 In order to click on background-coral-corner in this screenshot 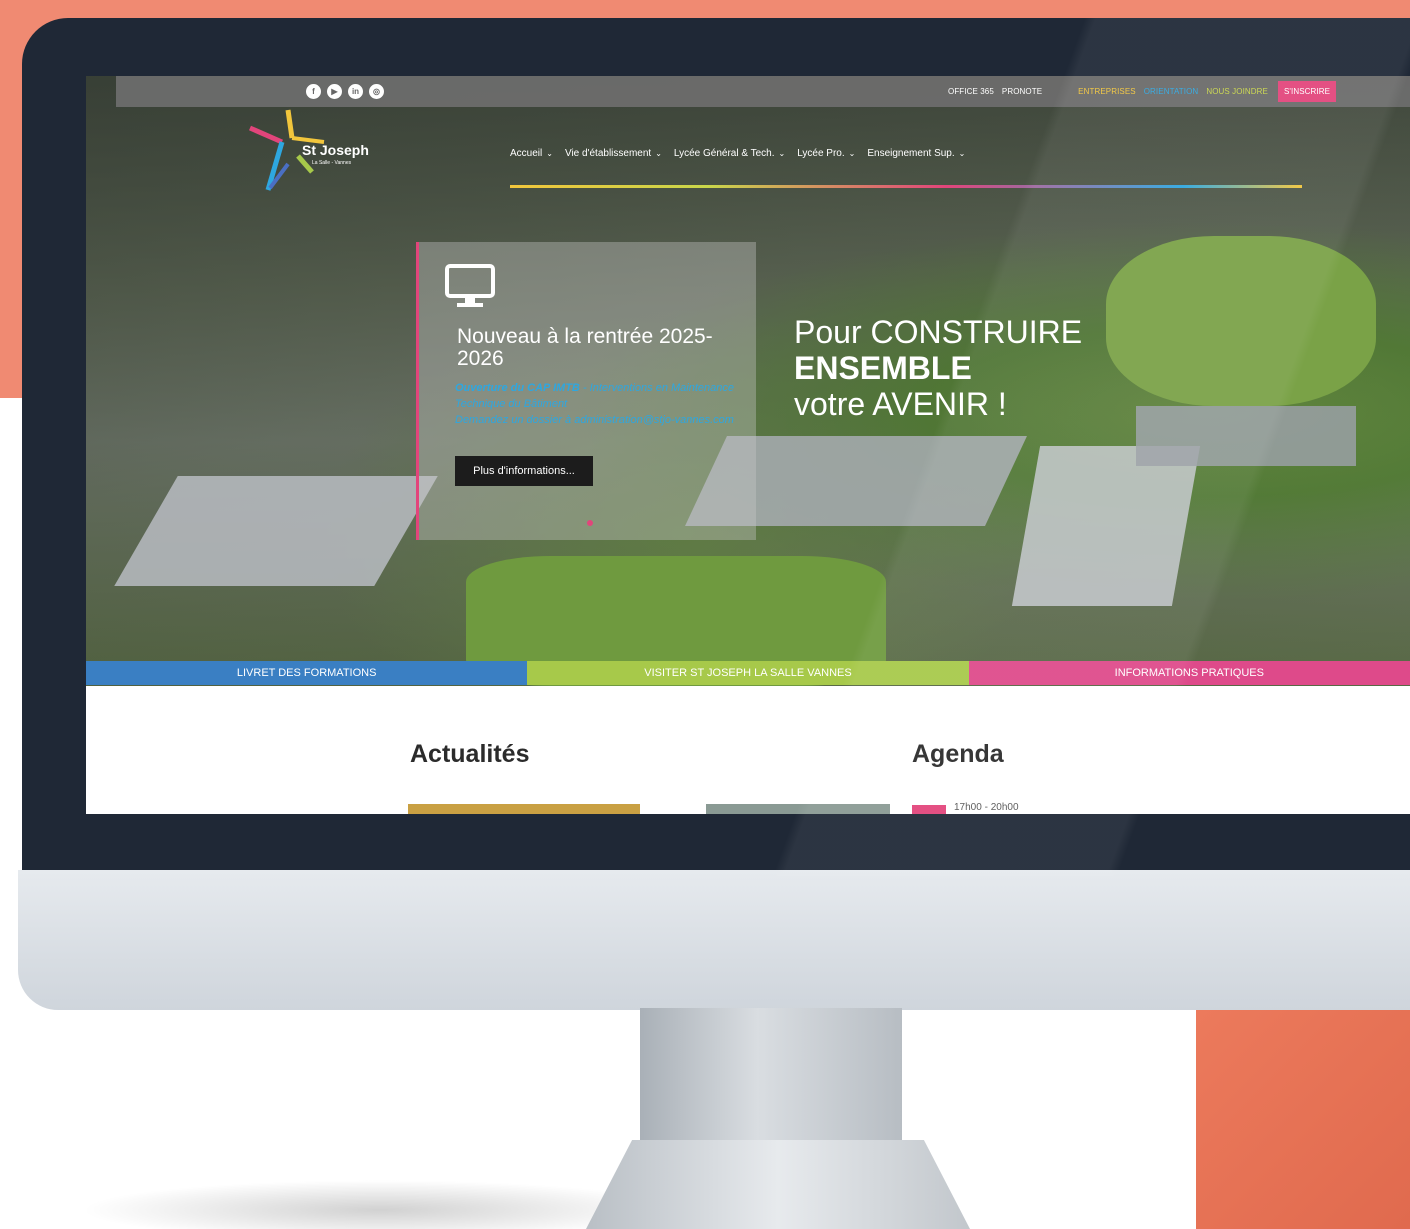, I will do `click(1303, 1118)`.